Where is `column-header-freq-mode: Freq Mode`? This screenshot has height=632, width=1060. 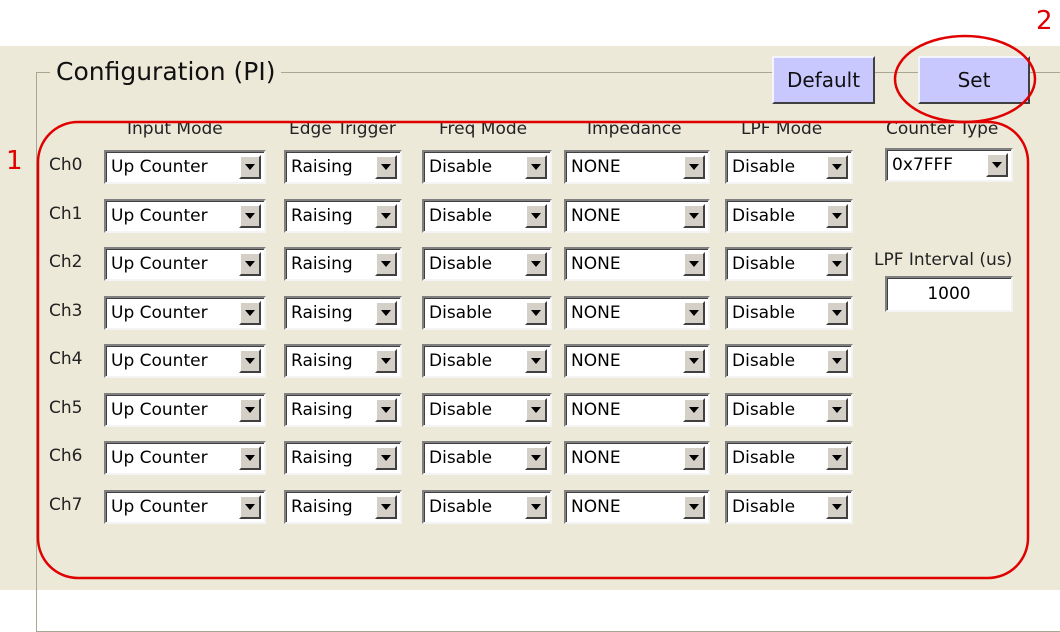
column-header-freq-mode: Freq Mode is located at coordinates (483, 129).